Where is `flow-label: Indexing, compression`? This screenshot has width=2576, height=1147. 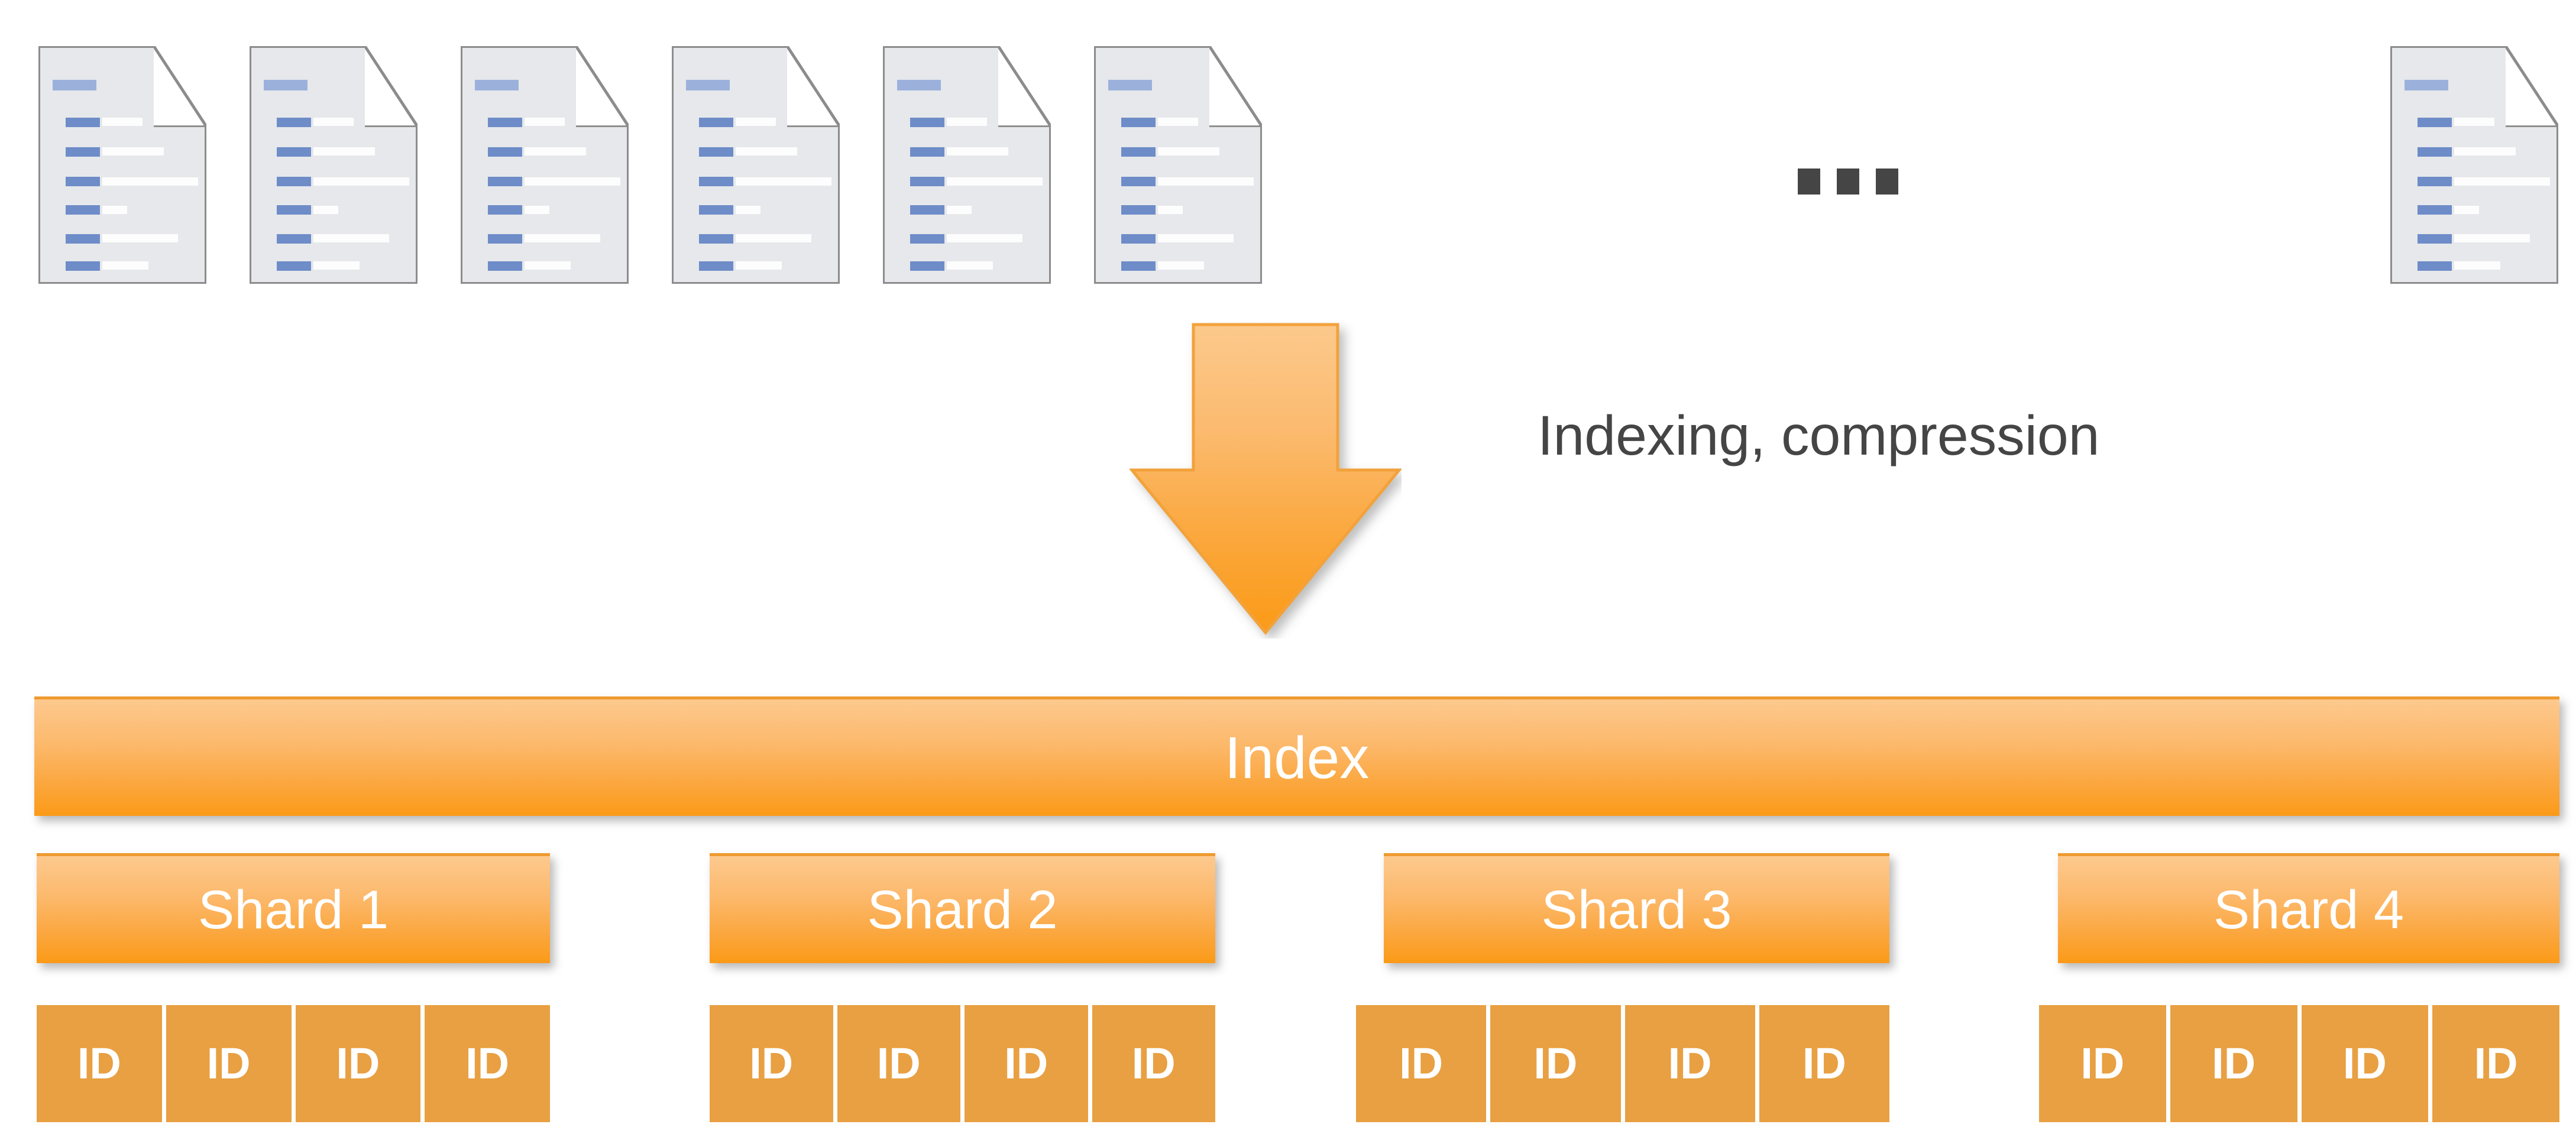 flow-label: Indexing, compression is located at coordinates (1819, 435).